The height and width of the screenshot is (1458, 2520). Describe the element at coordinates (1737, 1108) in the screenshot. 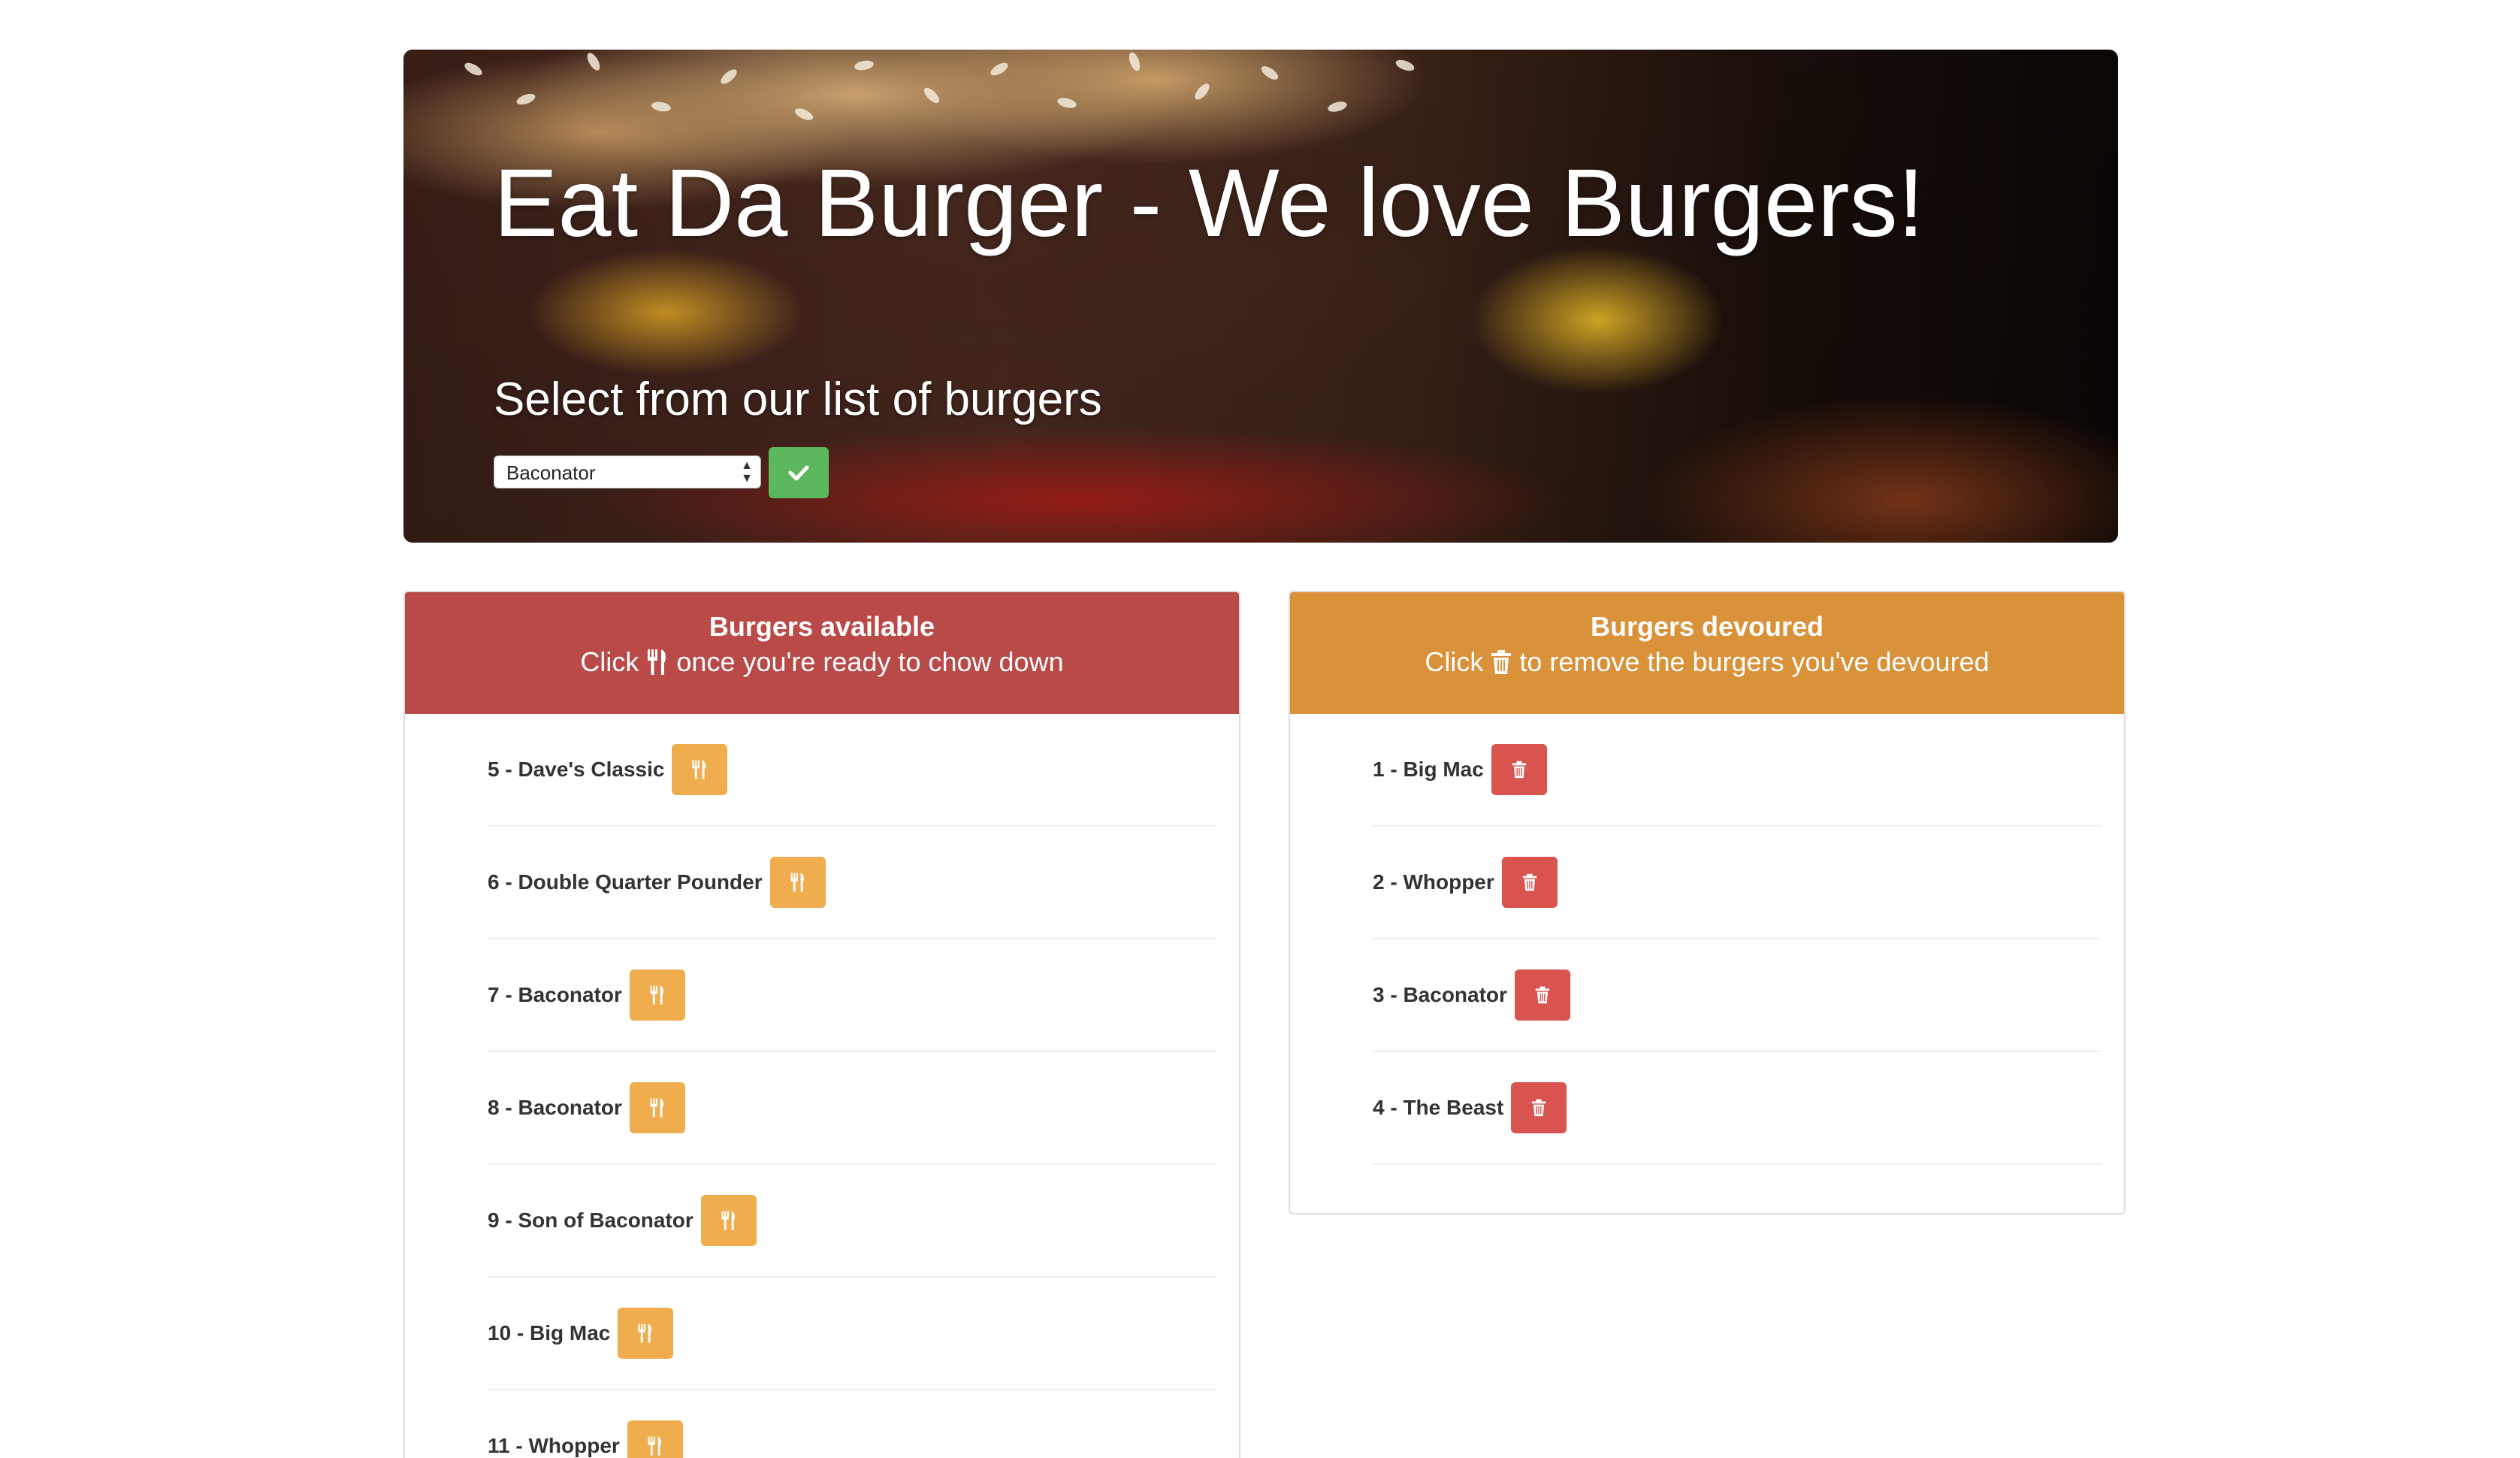

I see `list-item: 4 - The Beast` at that location.